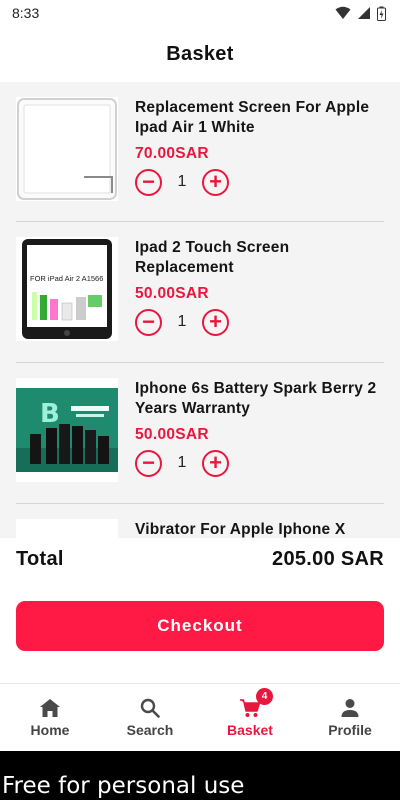 This screenshot has height=800, width=400. What do you see at coordinates (364, 13) in the screenshot?
I see `signal-icon` at bounding box center [364, 13].